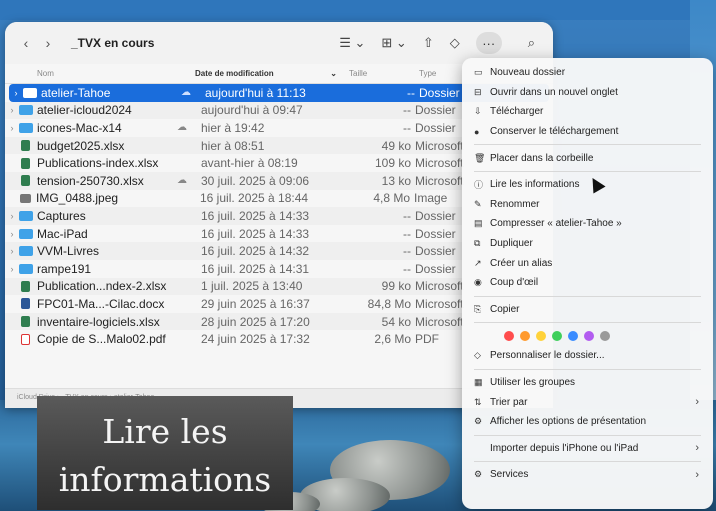 This screenshot has height=511, width=716. I want to click on new-folder-icon: ▭, so click(478, 72).